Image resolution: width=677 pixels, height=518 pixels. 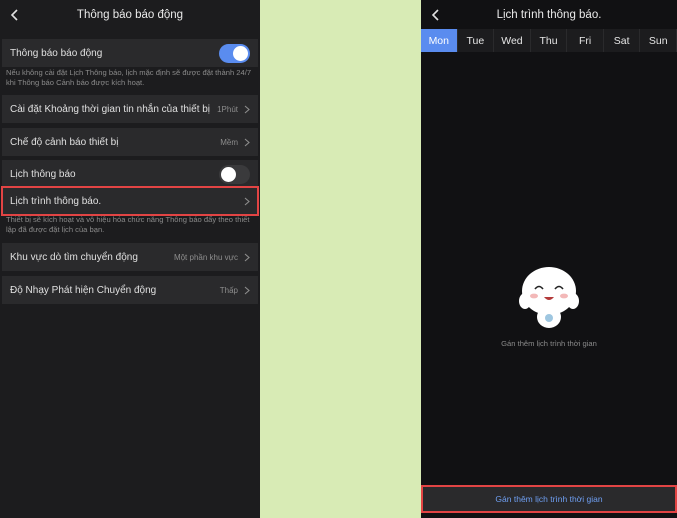 I want to click on tab-sun: Sun, so click(x=658, y=40).